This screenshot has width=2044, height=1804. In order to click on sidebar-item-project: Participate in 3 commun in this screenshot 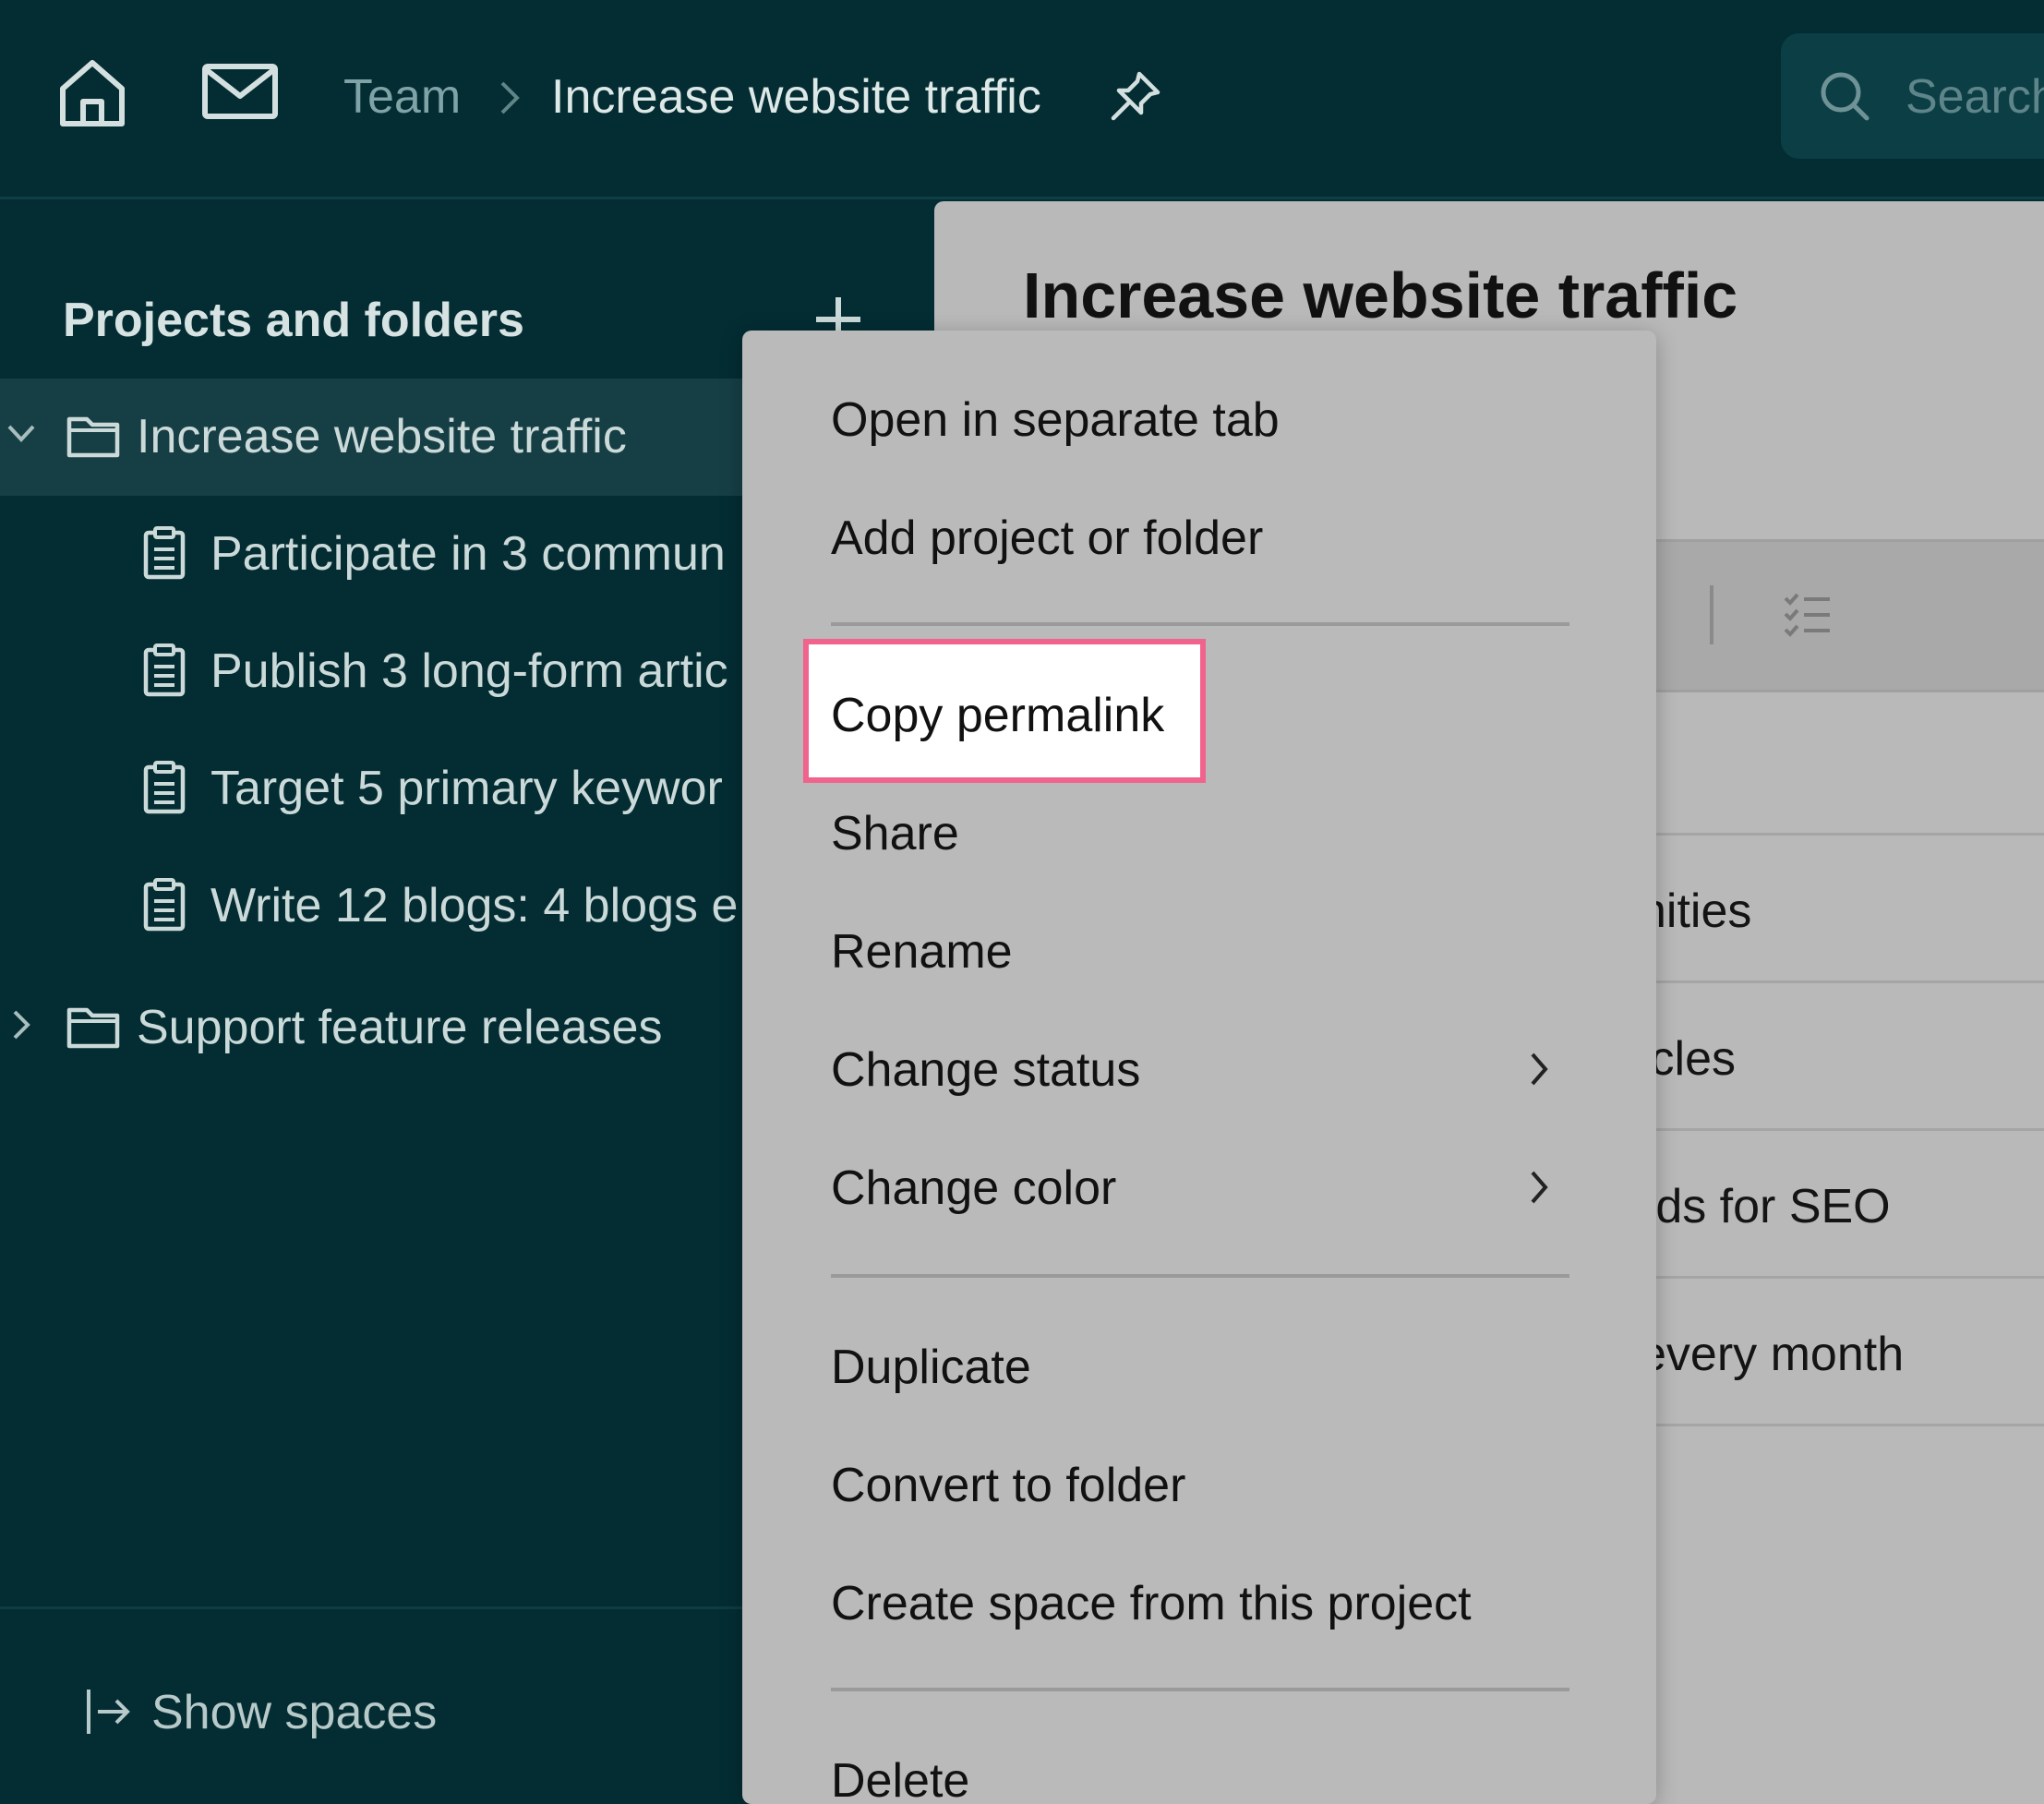, I will do `click(371, 554)`.